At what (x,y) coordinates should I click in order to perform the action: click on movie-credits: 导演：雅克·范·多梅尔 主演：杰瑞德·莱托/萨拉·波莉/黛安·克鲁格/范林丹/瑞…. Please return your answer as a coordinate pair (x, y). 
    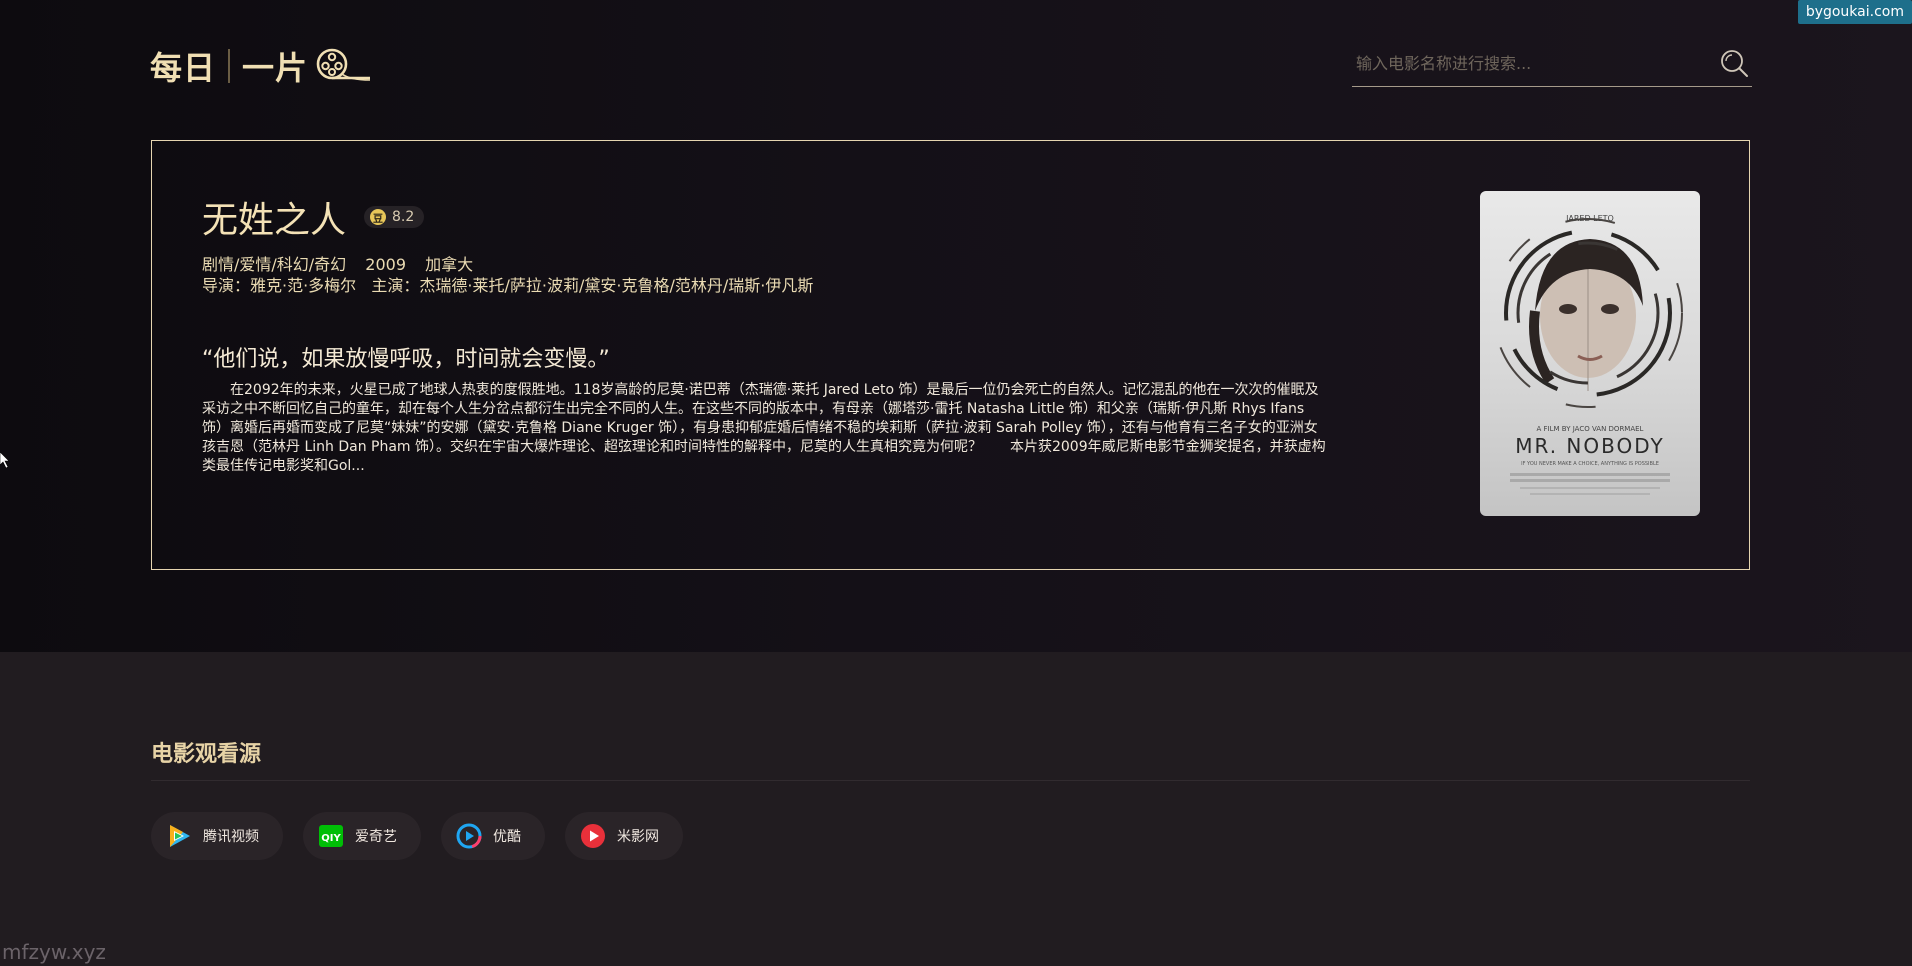
    Looking at the image, I should click on (508, 285).